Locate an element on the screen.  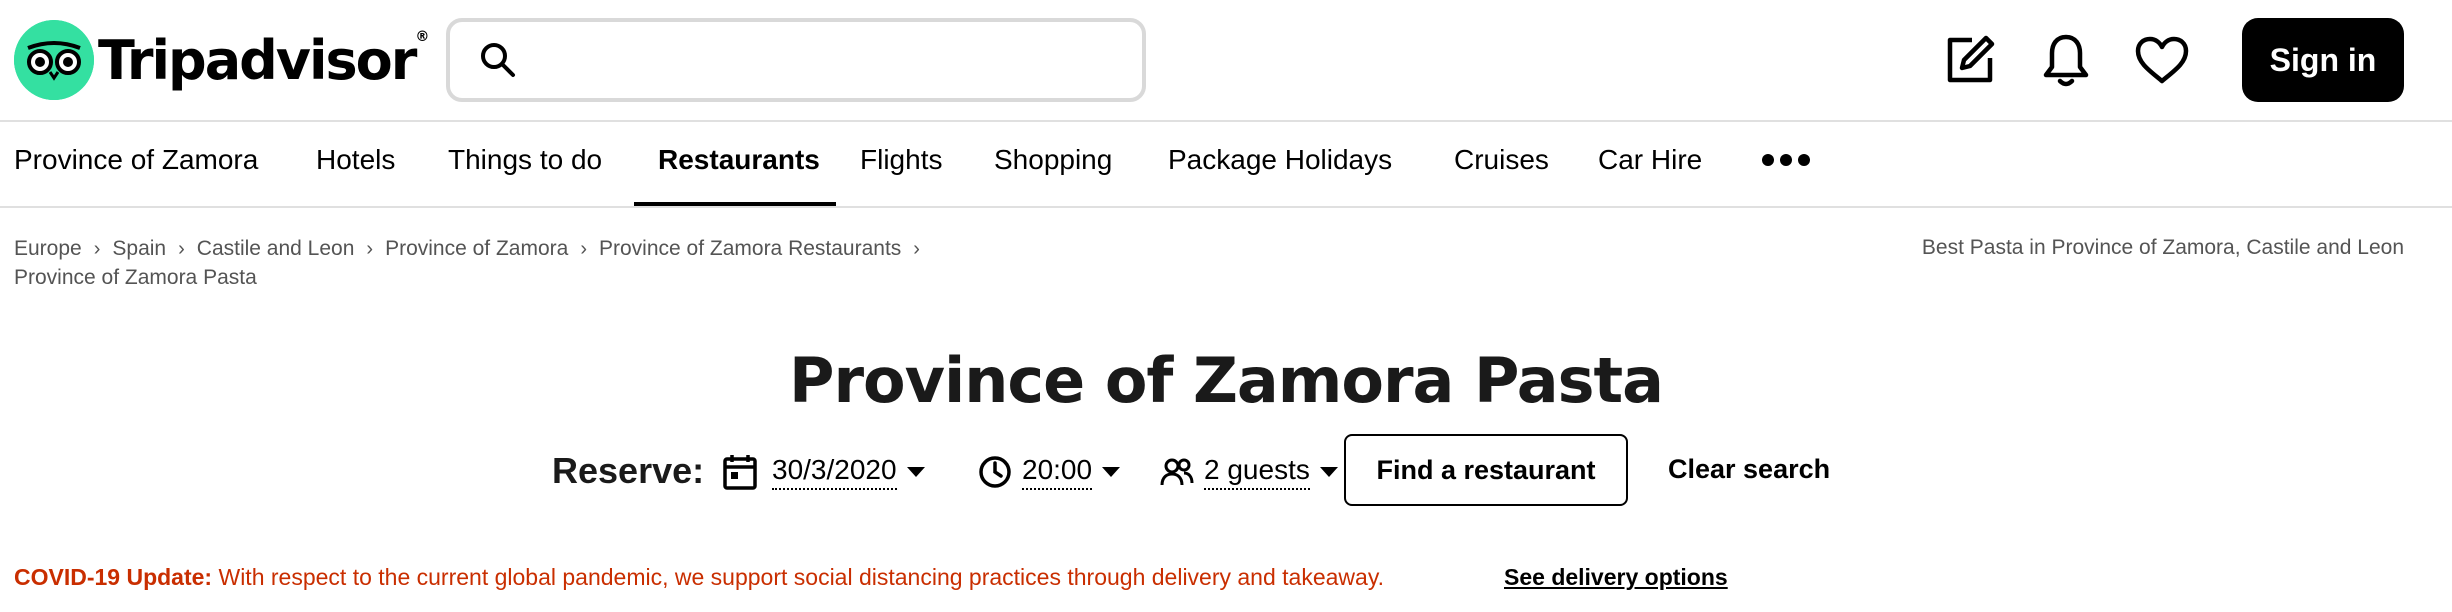
notifications-bell-icon is located at coordinates (2066, 60).